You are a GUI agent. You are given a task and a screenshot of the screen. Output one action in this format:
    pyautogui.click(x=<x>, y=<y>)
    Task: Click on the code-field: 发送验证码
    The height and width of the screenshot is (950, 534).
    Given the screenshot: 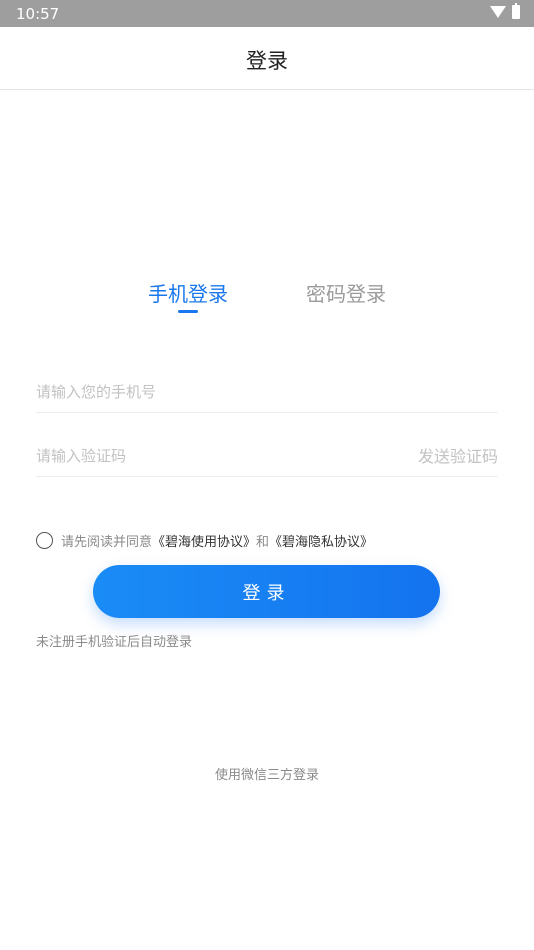 What is the action you would take?
    pyautogui.click(x=267, y=457)
    